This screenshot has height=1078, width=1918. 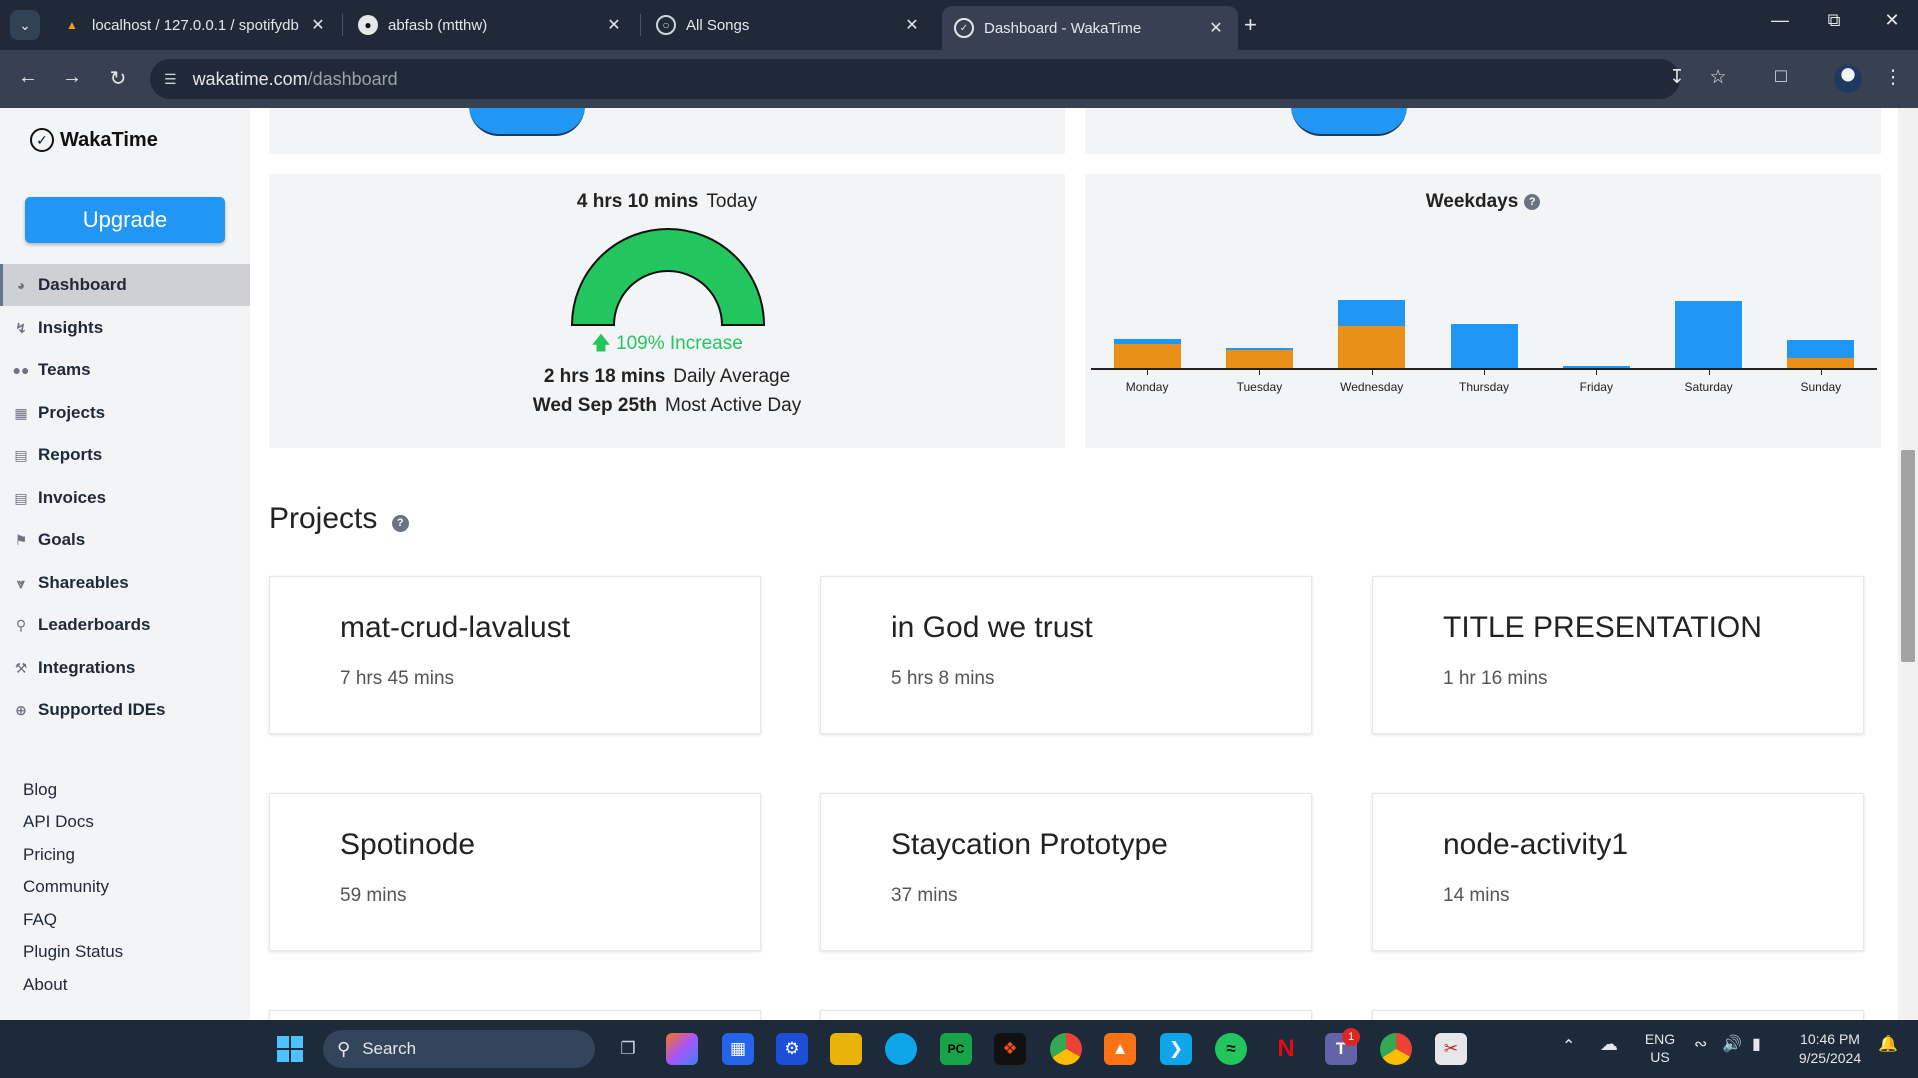 I want to click on chrome-icon, so click(x=1066, y=1049).